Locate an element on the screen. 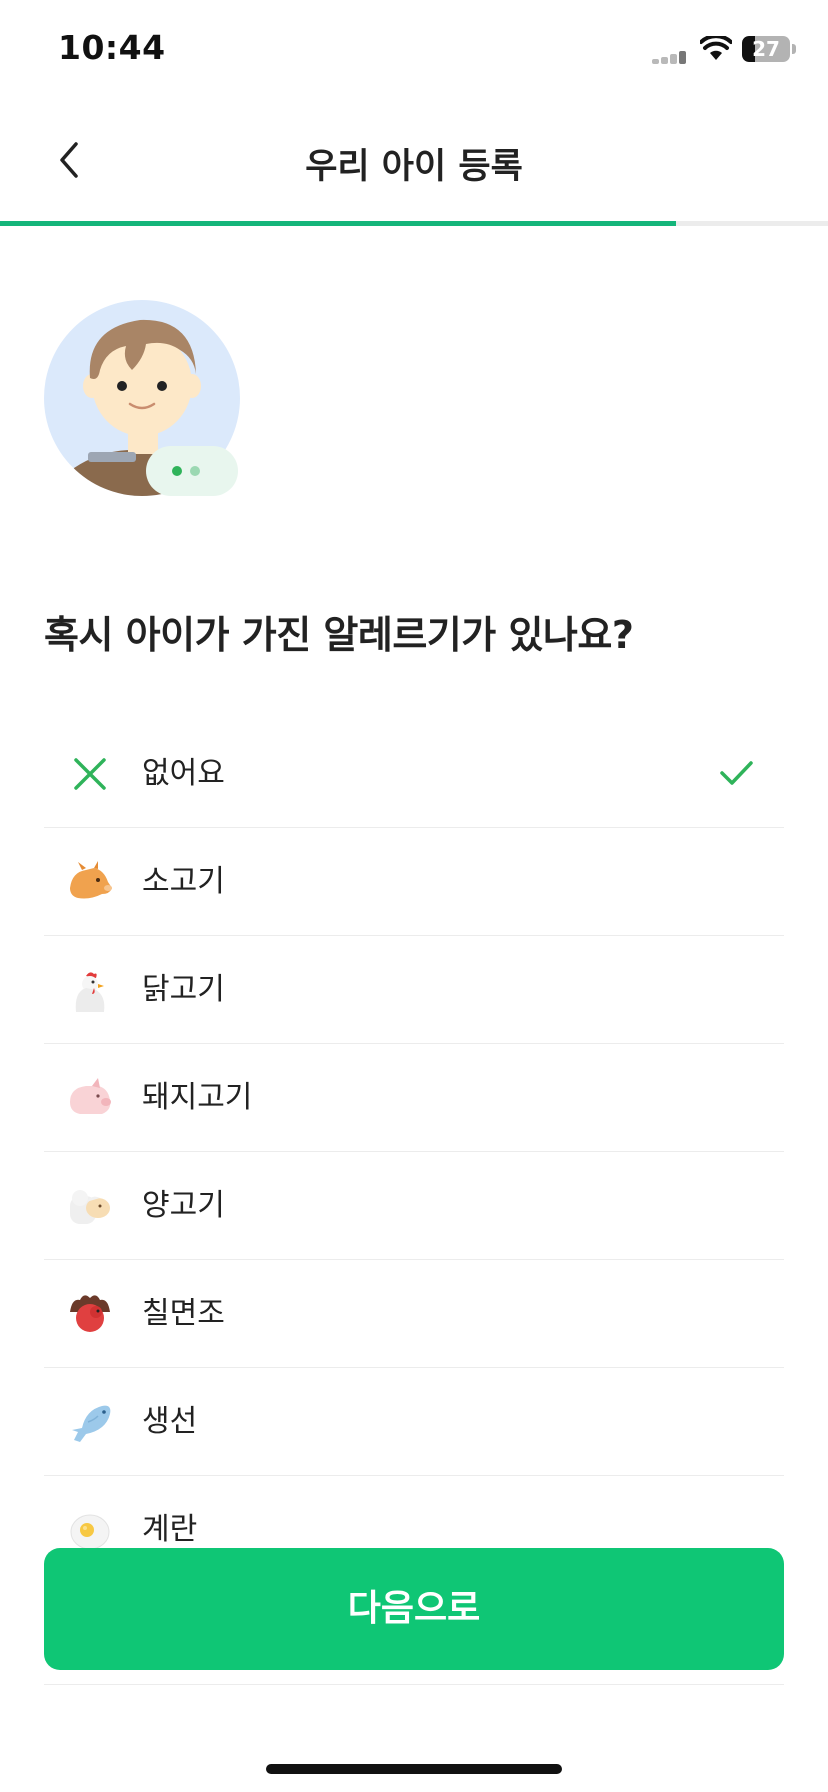 Image resolution: width=828 pixels, height=1792 pixels. option-none: 없어요 is located at coordinates (414, 774).